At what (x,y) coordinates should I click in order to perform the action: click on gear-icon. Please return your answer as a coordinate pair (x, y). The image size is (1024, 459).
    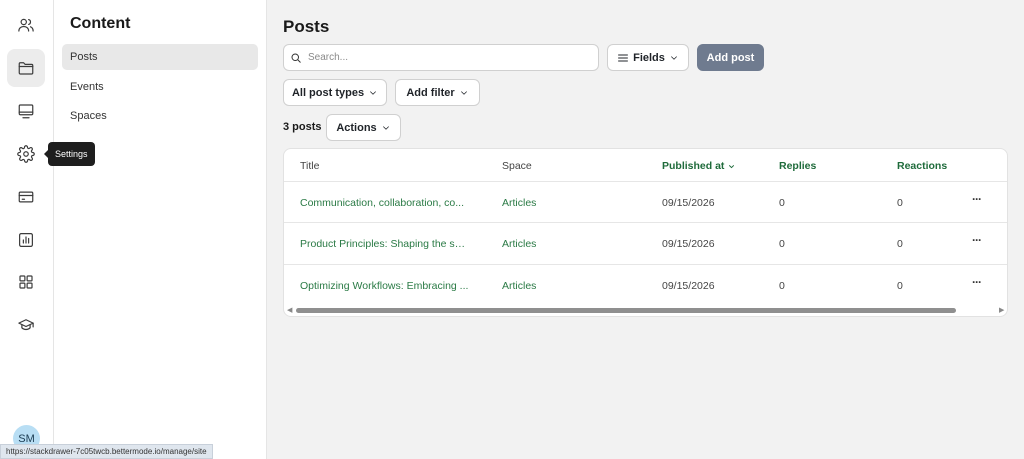
    Looking at the image, I should click on (26, 154).